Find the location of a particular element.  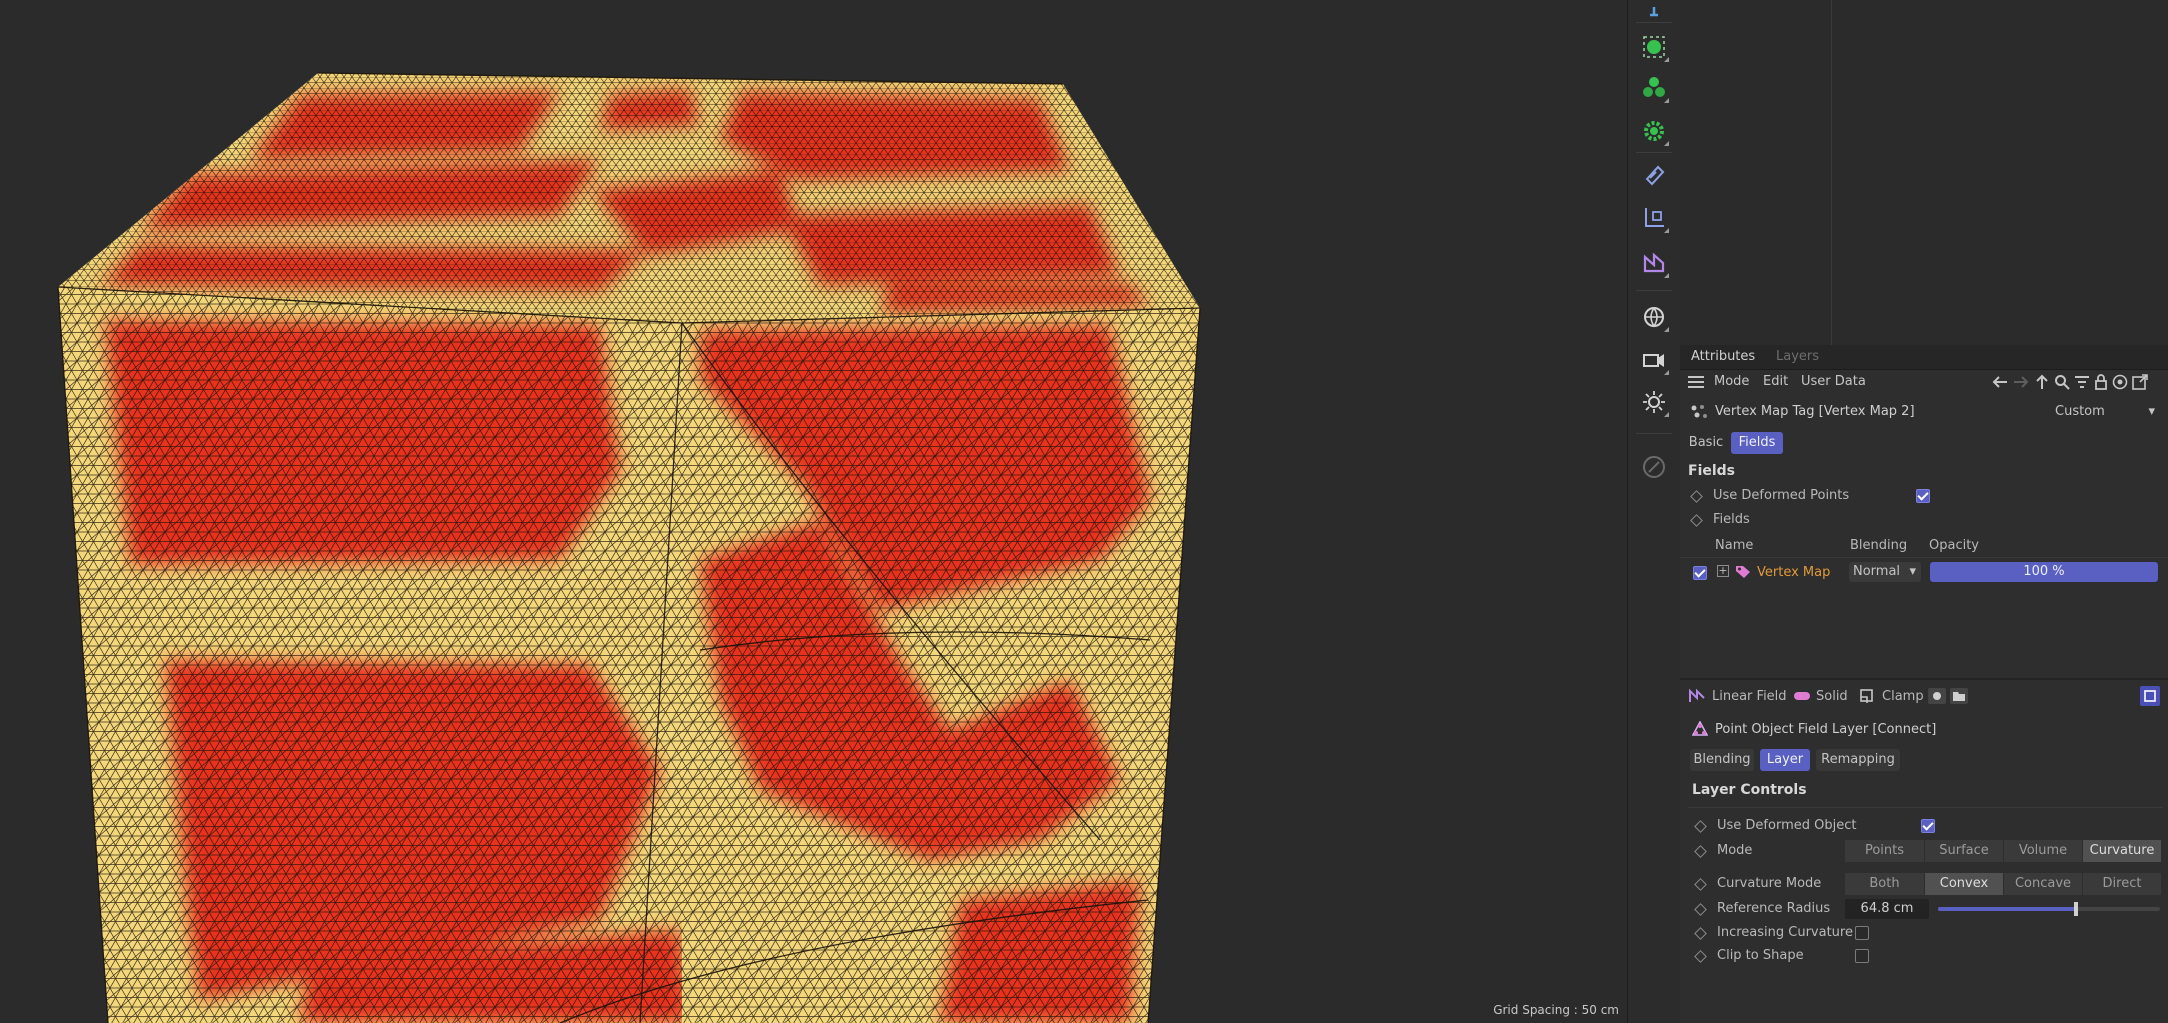

preset-dropdown: Custom ▾ is located at coordinates (2104, 412).